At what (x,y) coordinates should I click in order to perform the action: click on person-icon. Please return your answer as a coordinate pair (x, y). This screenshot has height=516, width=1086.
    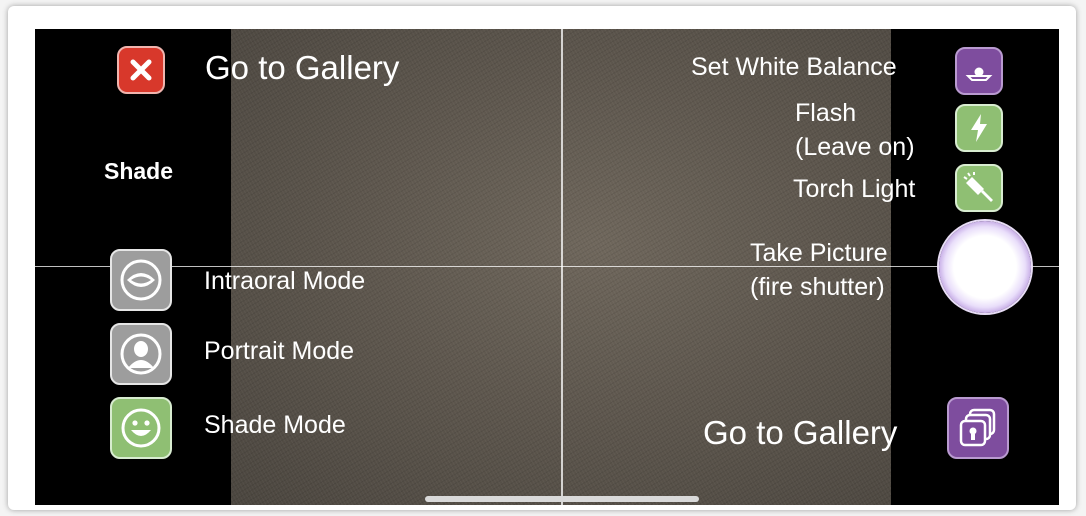
    Looking at the image, I should click on (141, 354).